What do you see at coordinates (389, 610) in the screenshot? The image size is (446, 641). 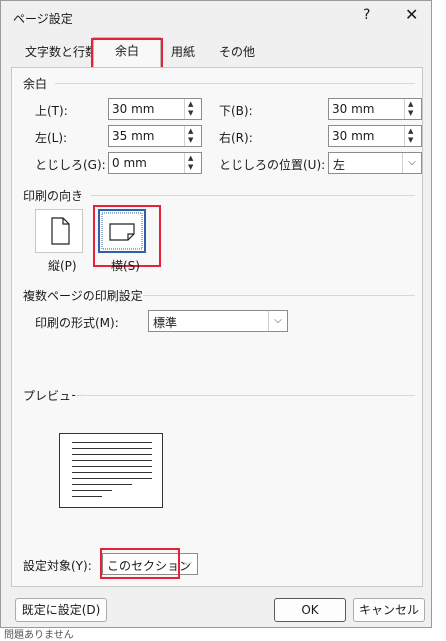 I see `cancel-button: キャンセル` at bounding box center [389, 610].